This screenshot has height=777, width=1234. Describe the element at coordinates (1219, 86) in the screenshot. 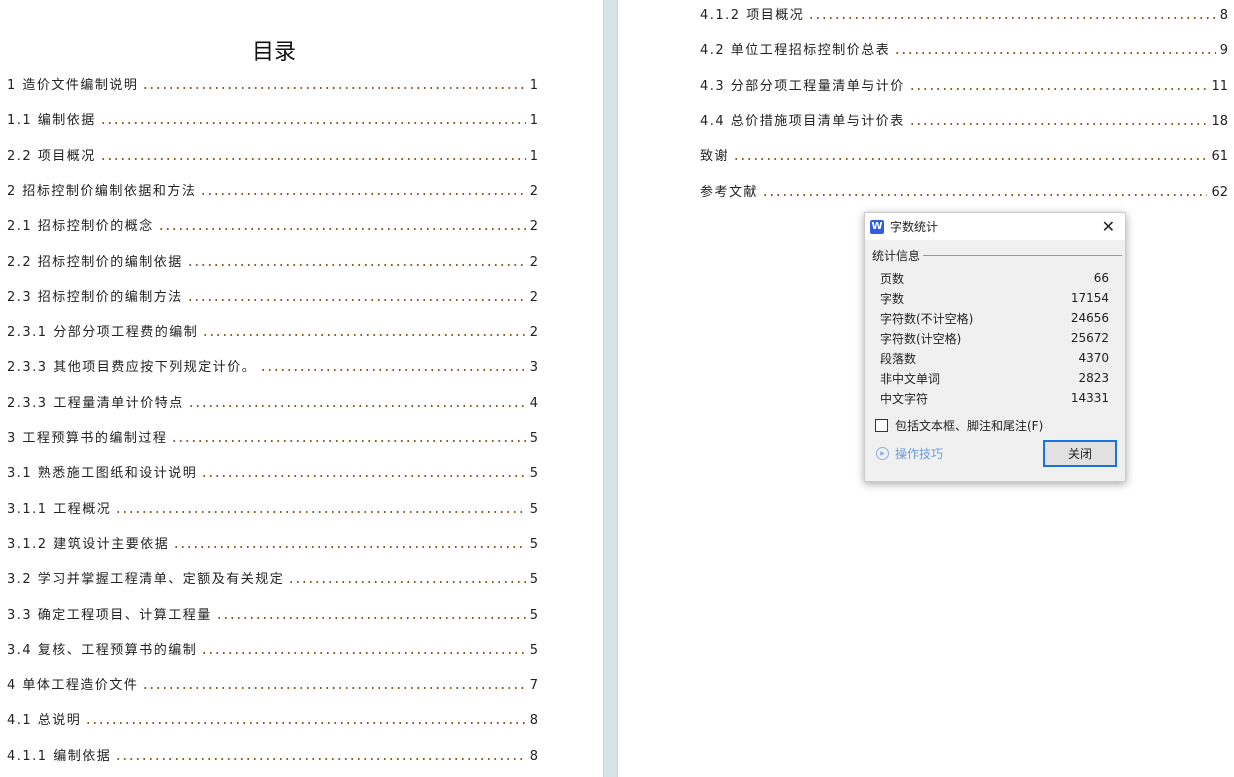

I see `toc-entry-page: 11` at that location.